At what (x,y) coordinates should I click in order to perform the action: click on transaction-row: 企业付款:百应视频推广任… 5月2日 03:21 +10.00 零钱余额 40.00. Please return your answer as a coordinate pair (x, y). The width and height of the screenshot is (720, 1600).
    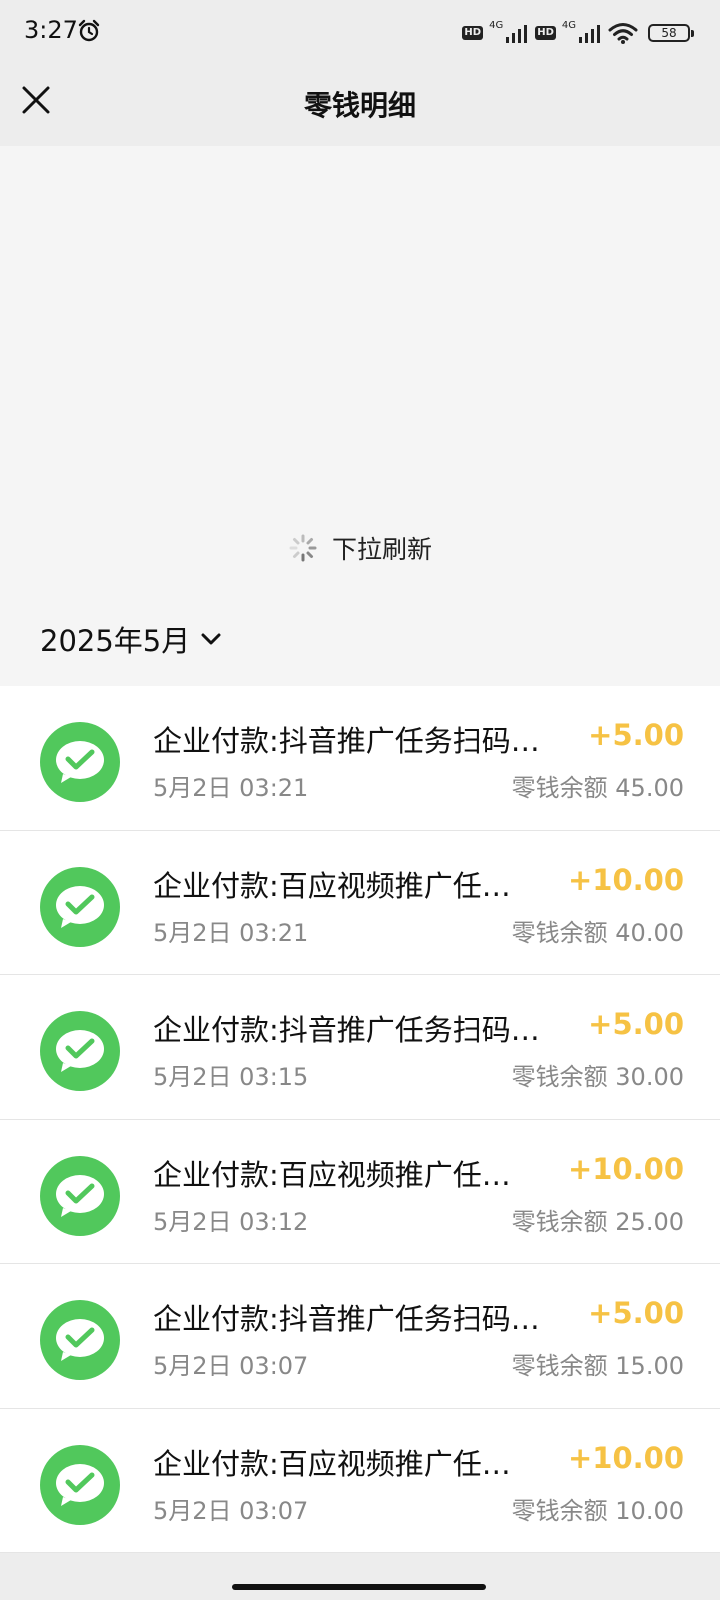
    Looking at the image, I should click on (360, 903).